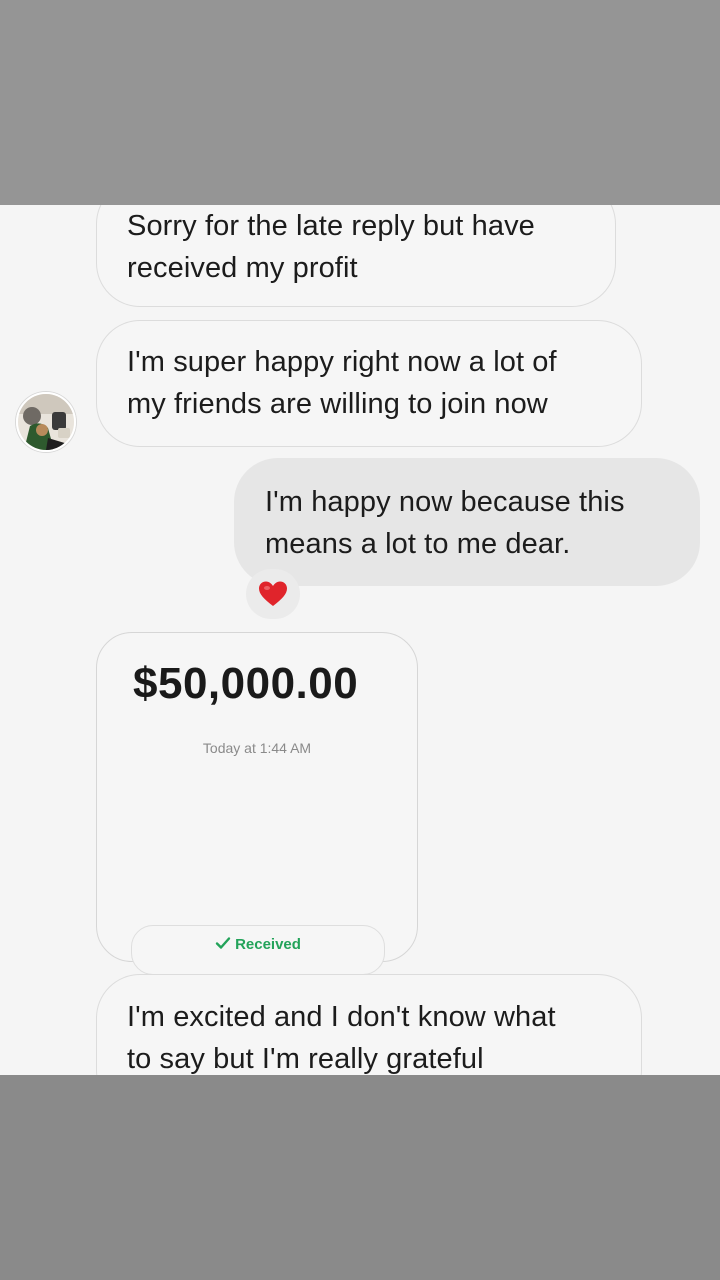 This screenshot has width=720, height=1280. I want to click on sender-avatar, so click(46, 422).